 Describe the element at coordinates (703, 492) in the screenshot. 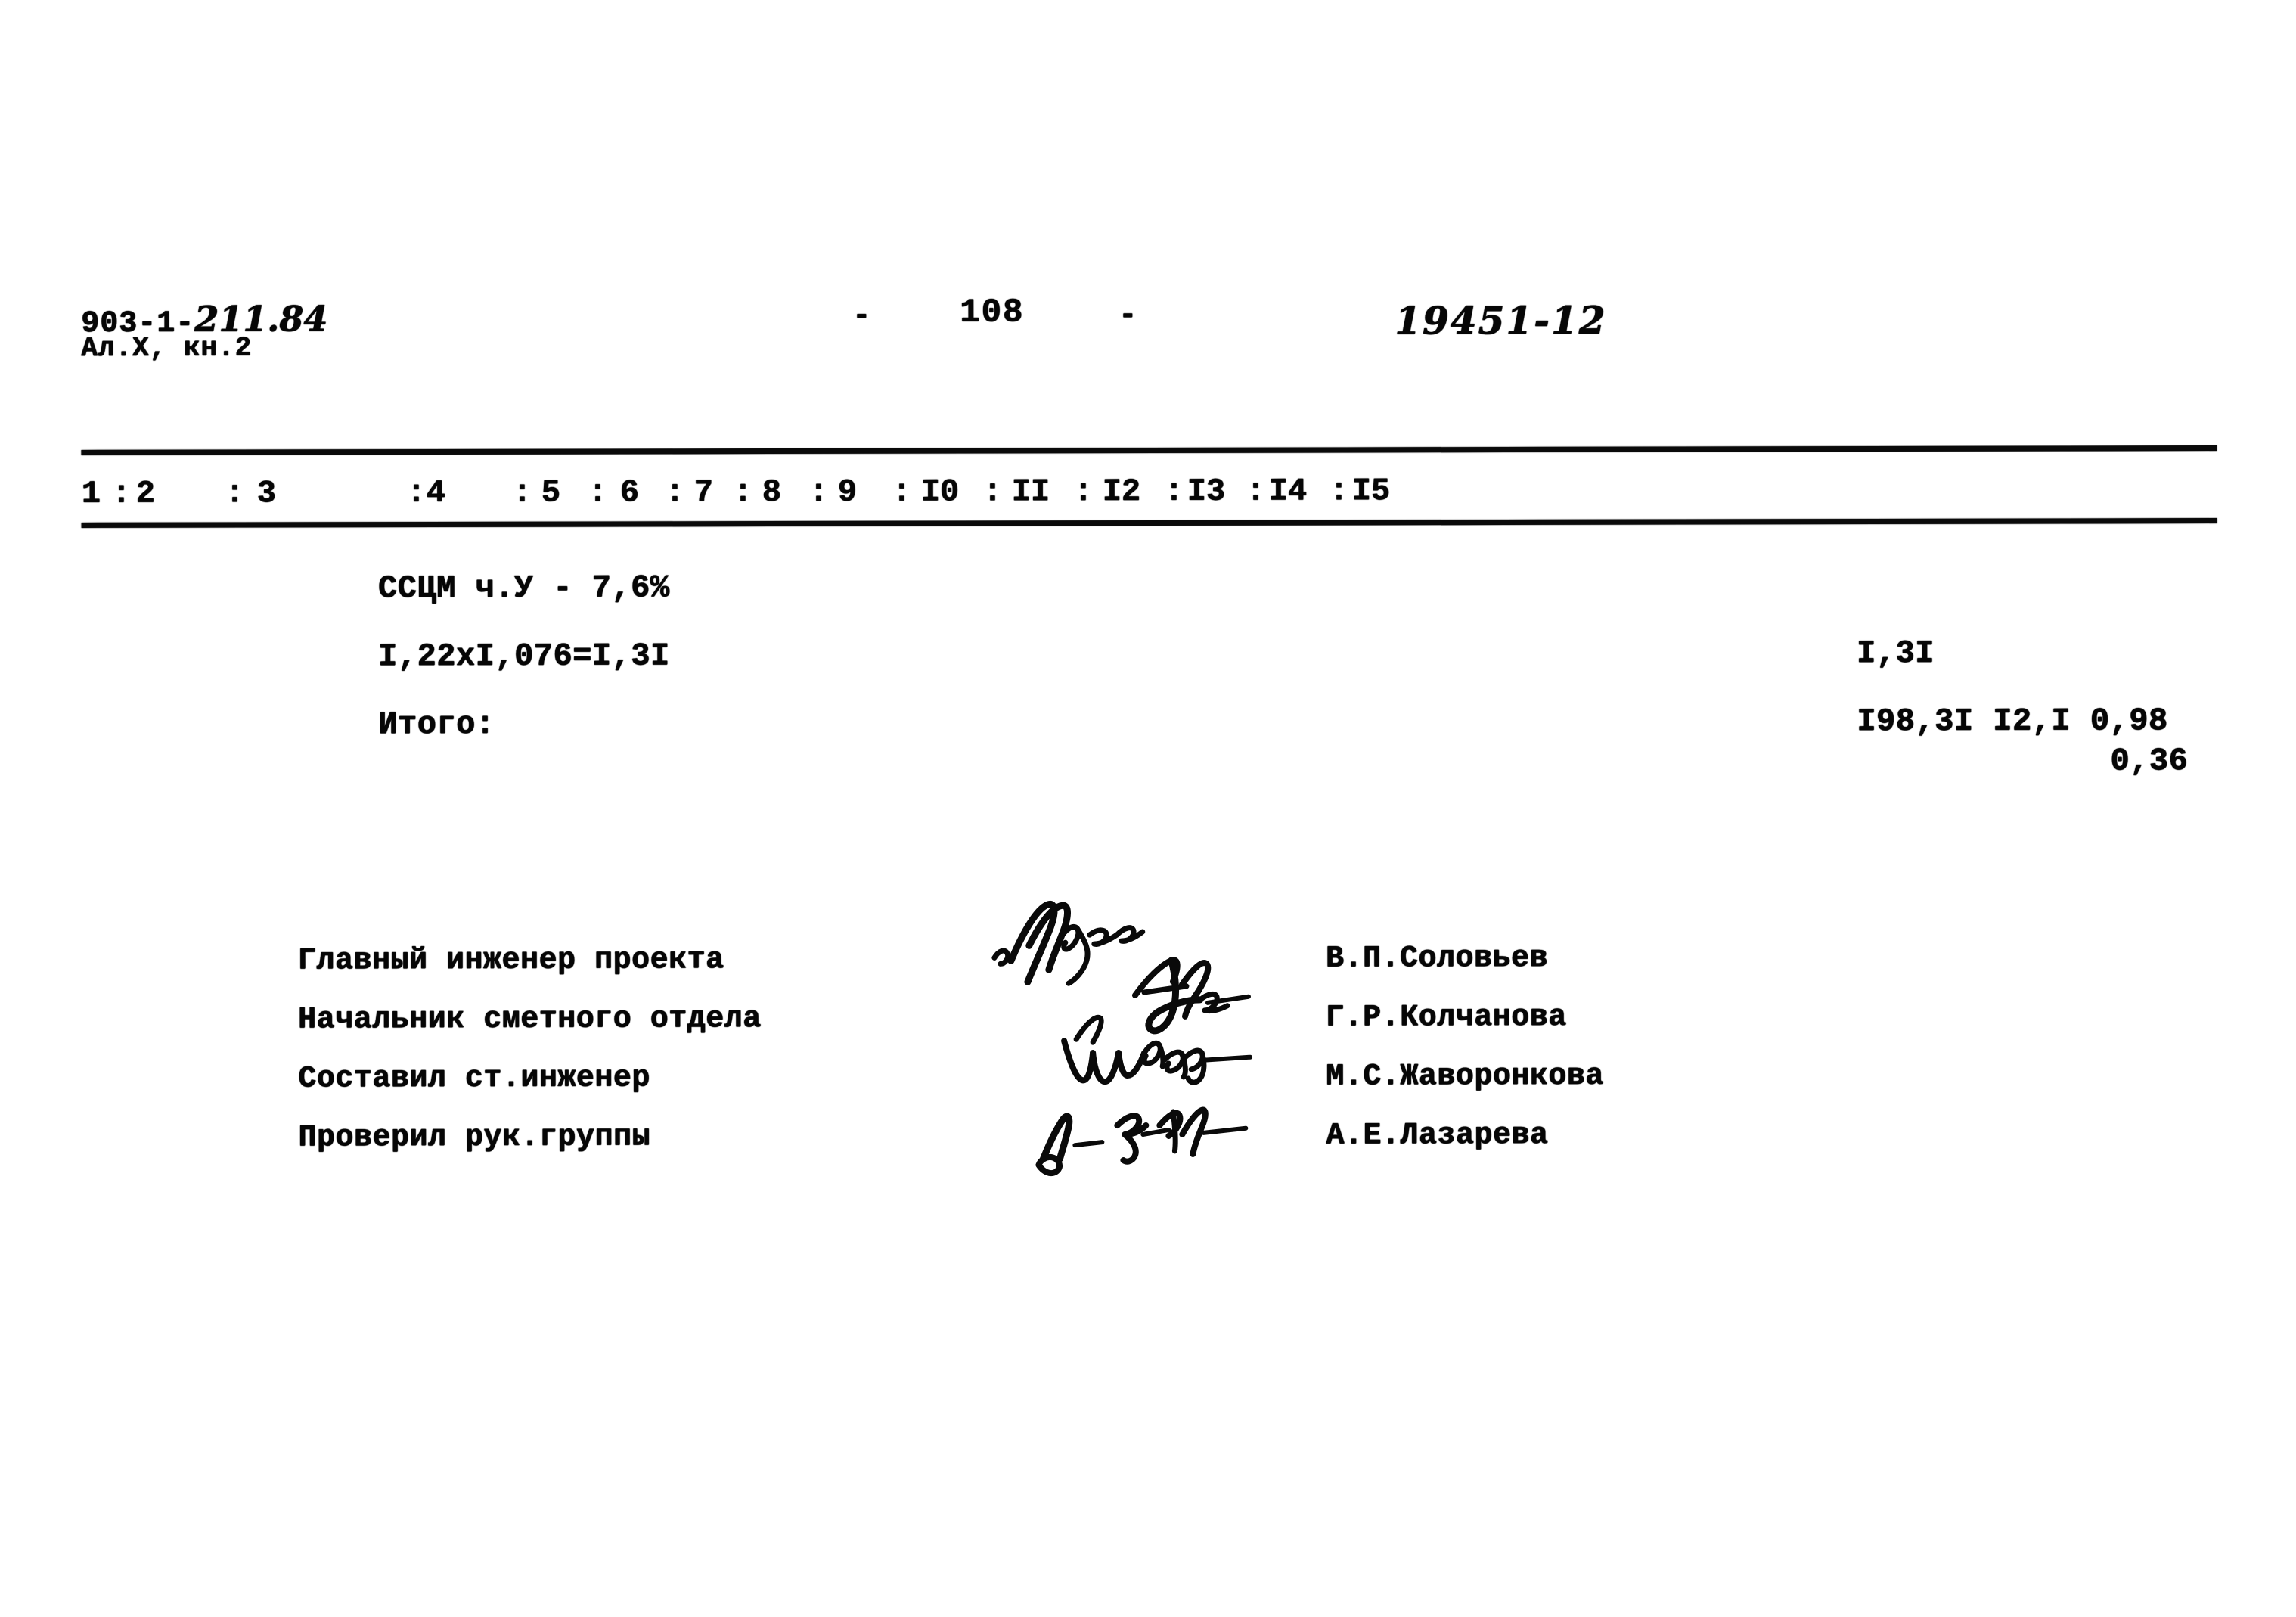

I see `column-number: 7` at that location.